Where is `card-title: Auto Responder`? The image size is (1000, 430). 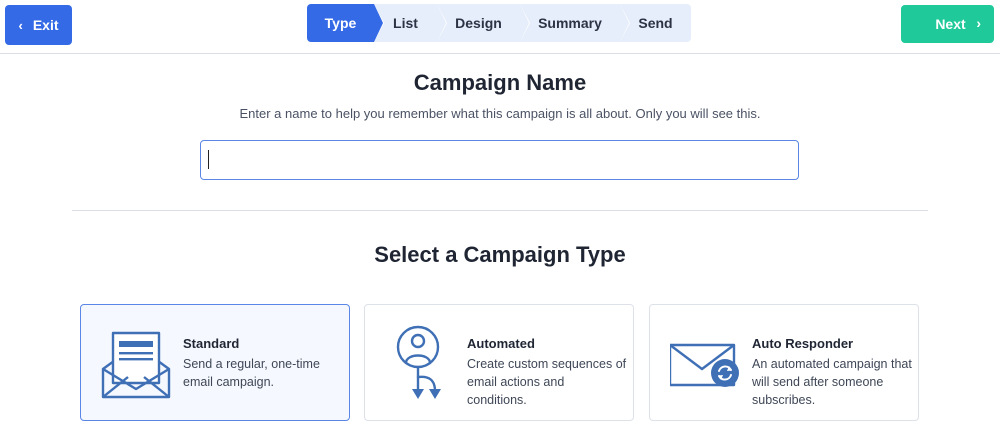 card-title: Auto Responder is located at coordinates (803, 343).